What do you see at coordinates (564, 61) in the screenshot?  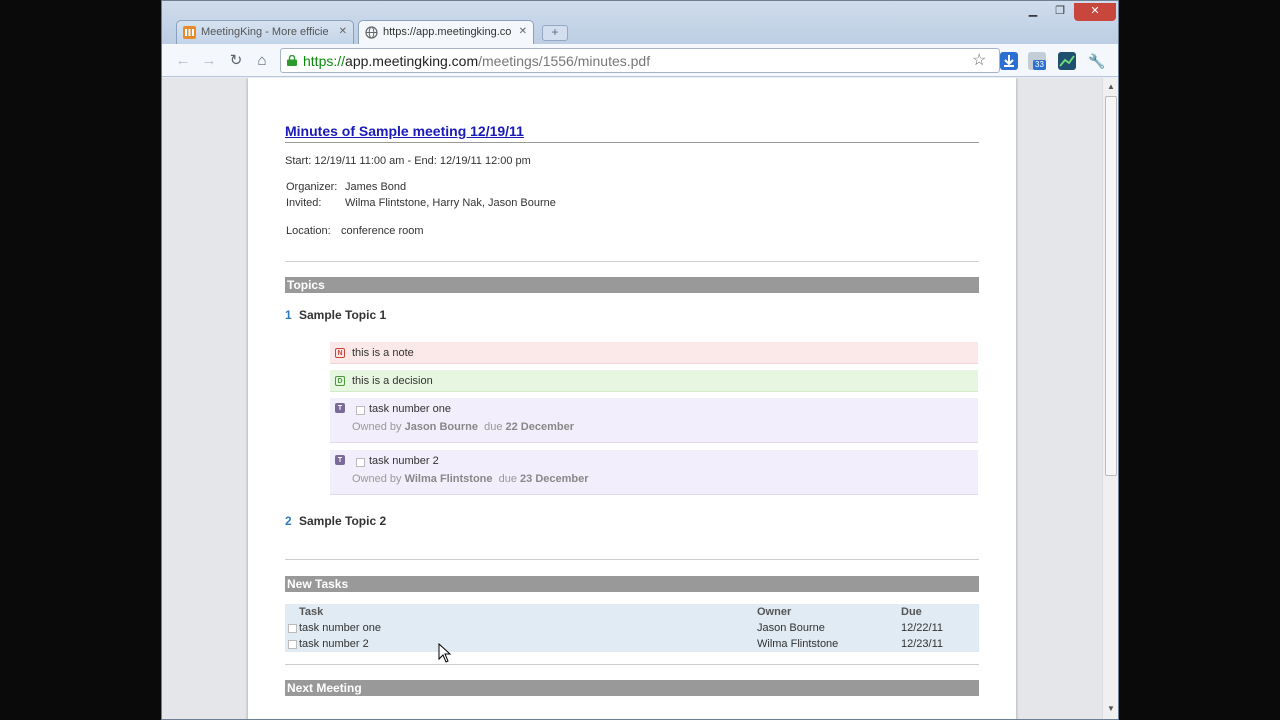 I see `url-path: /meetings/1556/minutes.pdf` at bounding box center [564, 61].